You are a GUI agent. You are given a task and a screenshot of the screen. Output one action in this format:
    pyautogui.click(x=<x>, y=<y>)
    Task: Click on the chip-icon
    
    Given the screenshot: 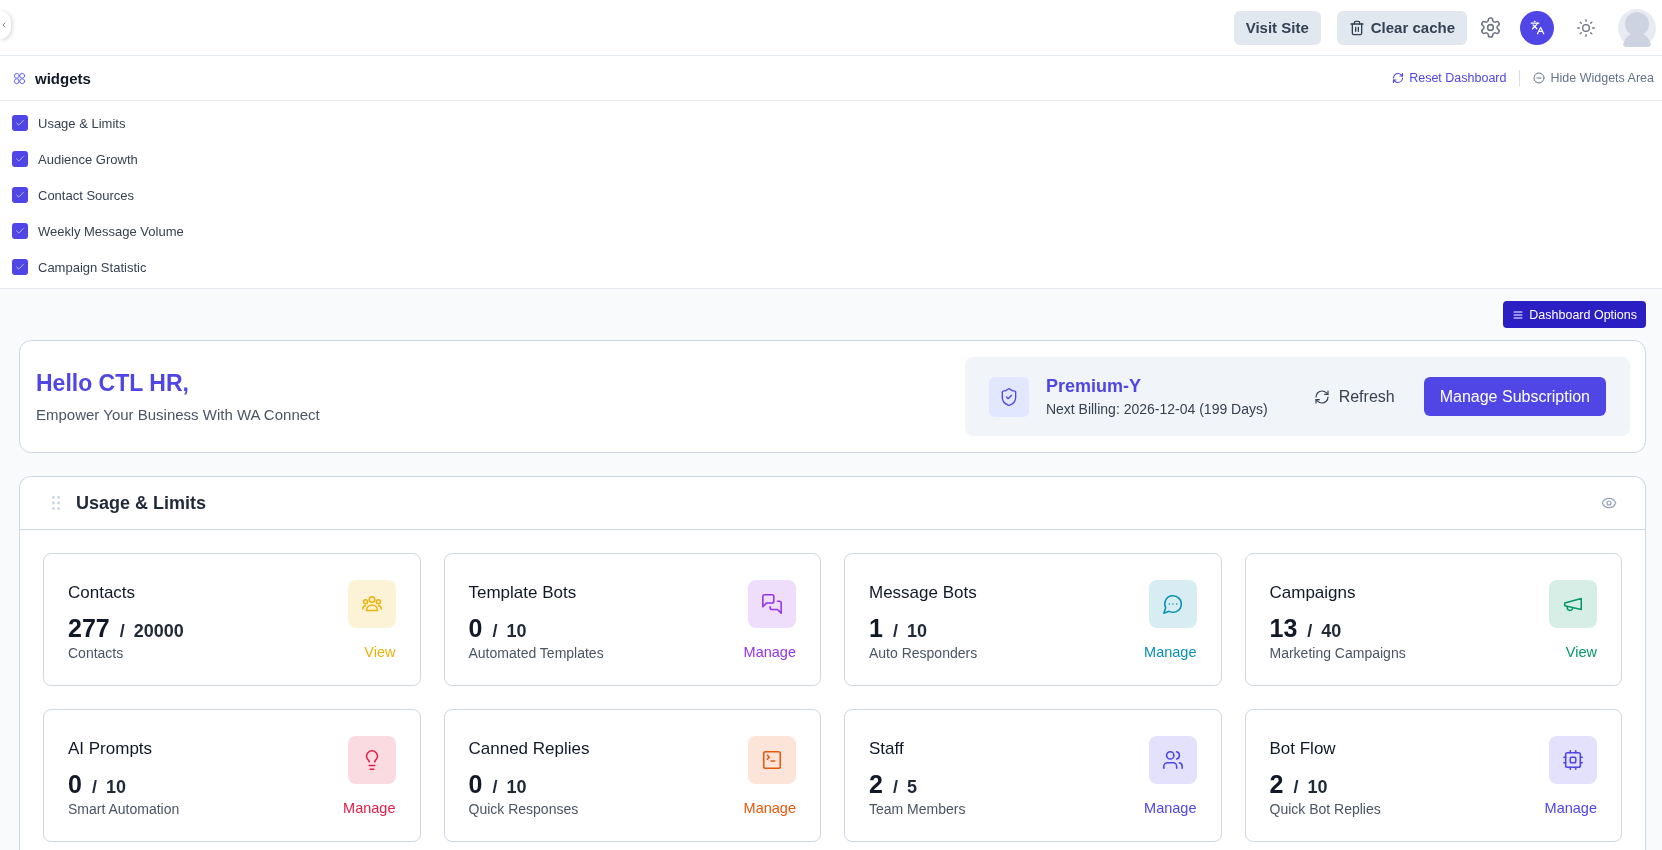 What is the action you would take?
    pyautogui.click(x=1573, y=760)
    